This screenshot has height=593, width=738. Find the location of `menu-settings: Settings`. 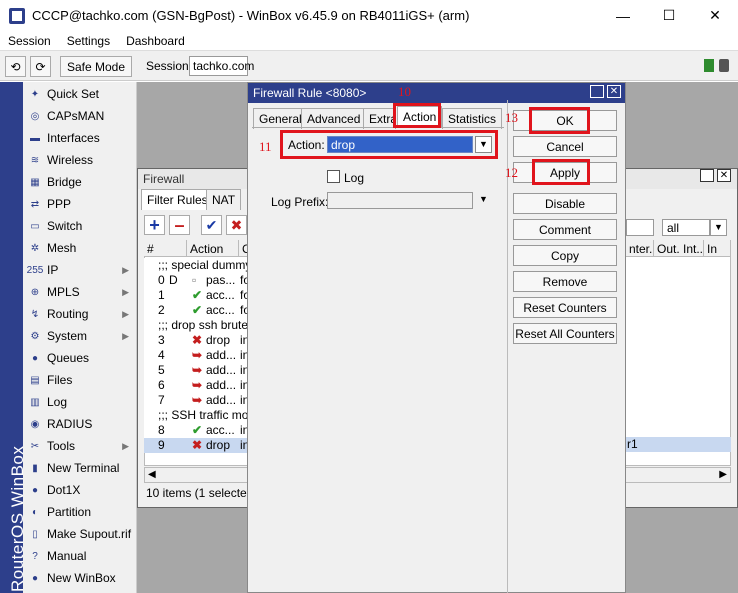

menu-settings: Settings is located at coordinates (88, 41).